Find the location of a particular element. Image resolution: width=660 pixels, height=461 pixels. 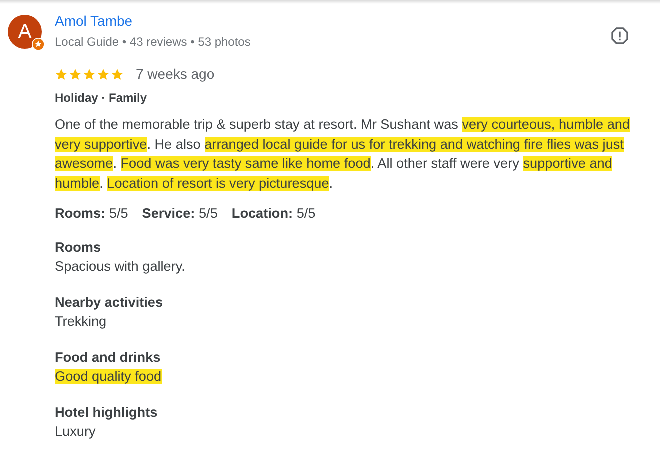

section-text: Spacious with gallery. is located at coordinates (120, 266).